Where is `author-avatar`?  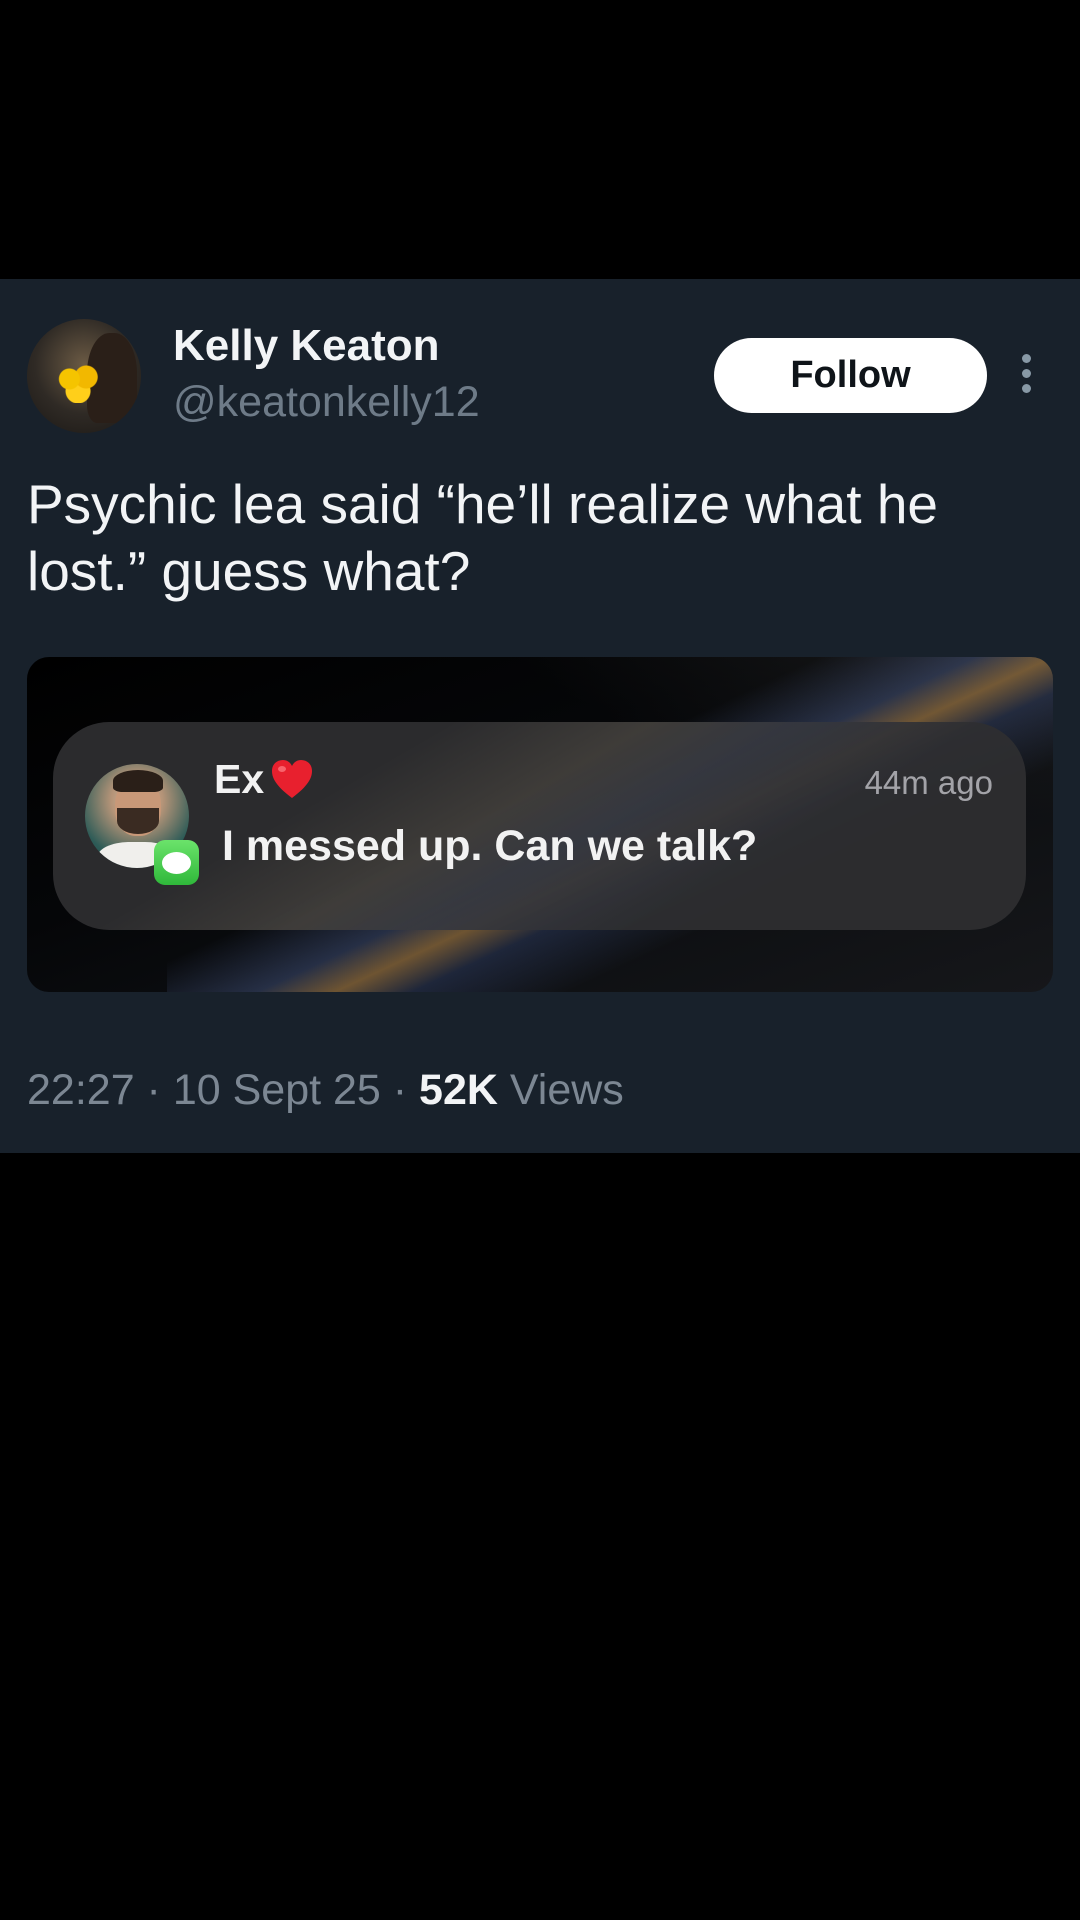 author-avatar is located at coordinates (84, 376).